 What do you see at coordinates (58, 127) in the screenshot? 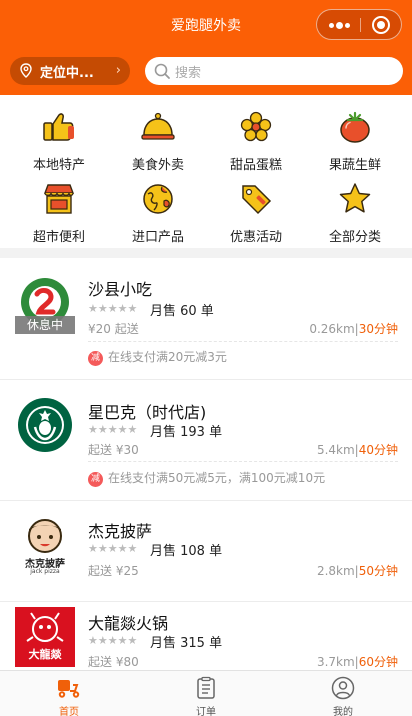
I see `thumbs-up-icon` at bounding box center [58, 127].